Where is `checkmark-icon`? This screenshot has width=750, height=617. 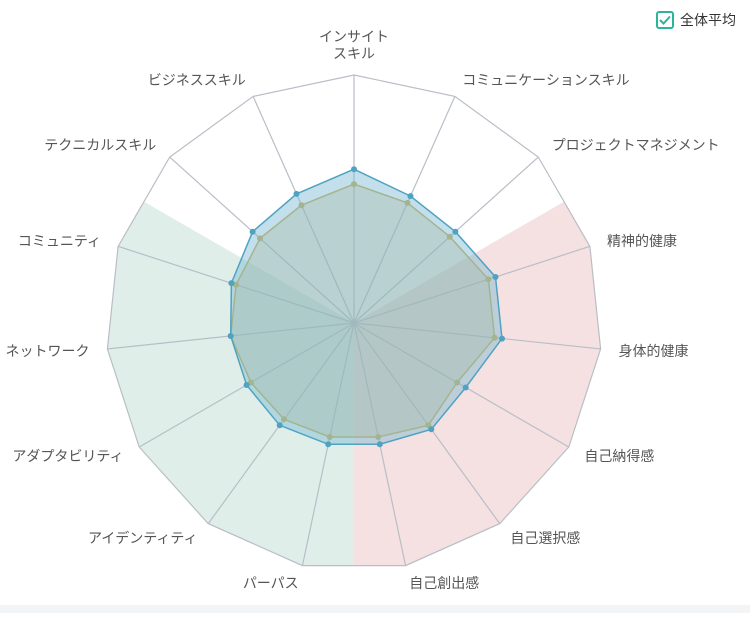 checkmark-icon is located at coordinates (665, 20).